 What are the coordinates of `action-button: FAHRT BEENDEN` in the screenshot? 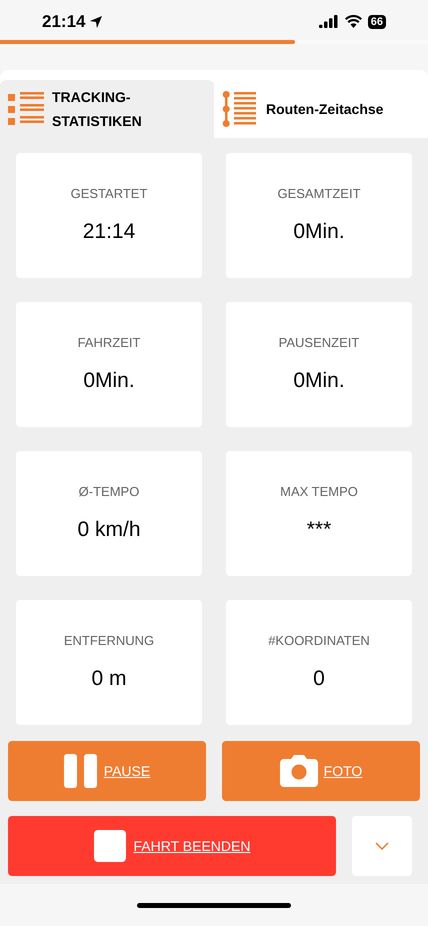 It's located at (172, 846).